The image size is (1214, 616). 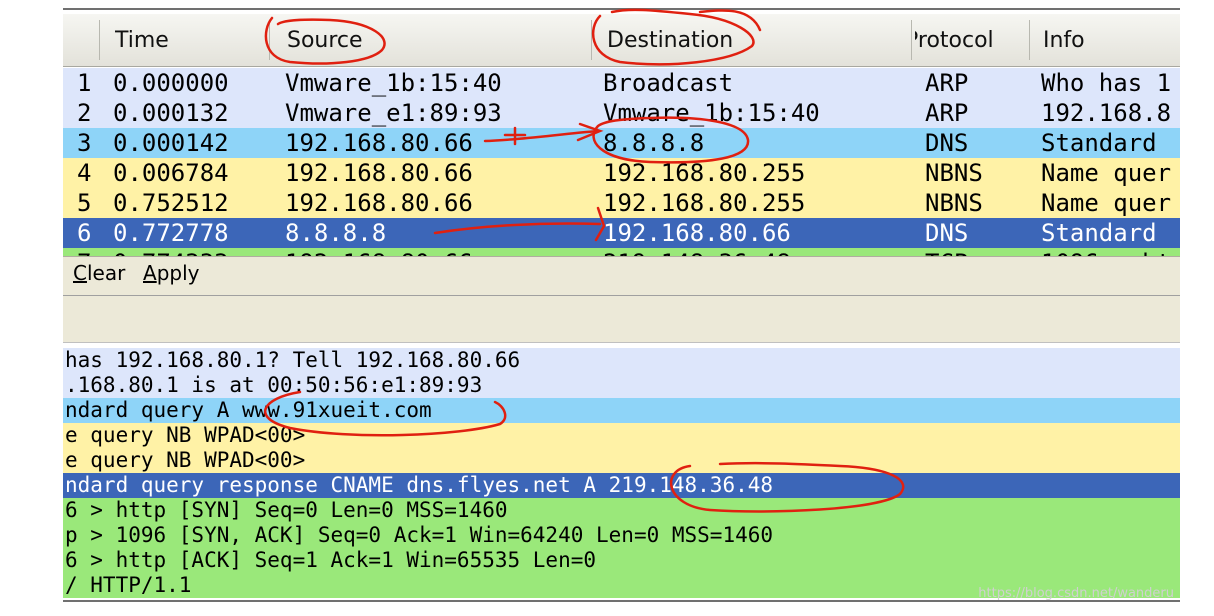 I want to click on info-line: ndard query A www.91xueit.com, so click(x=621, y=410).